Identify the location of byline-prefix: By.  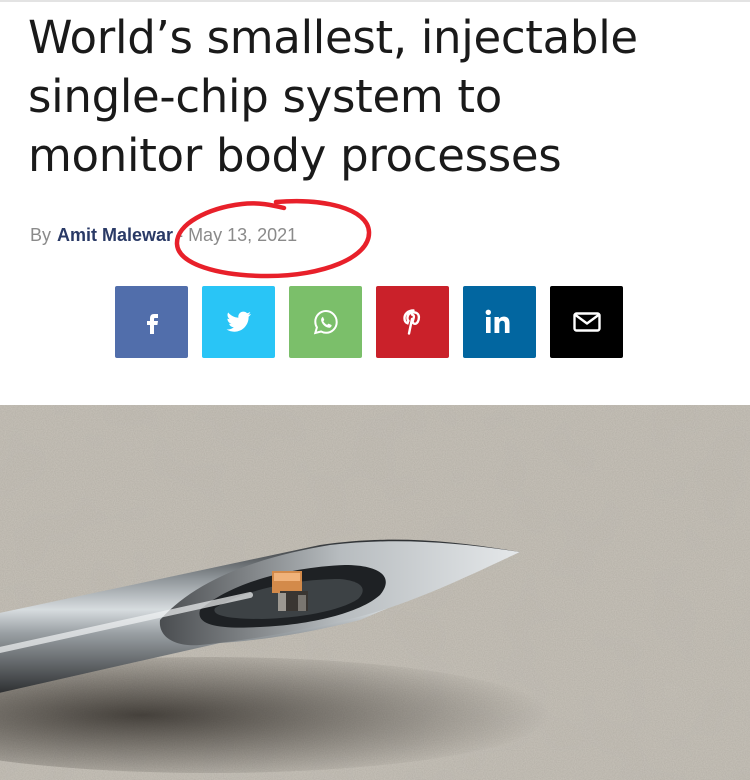
(41, 235).